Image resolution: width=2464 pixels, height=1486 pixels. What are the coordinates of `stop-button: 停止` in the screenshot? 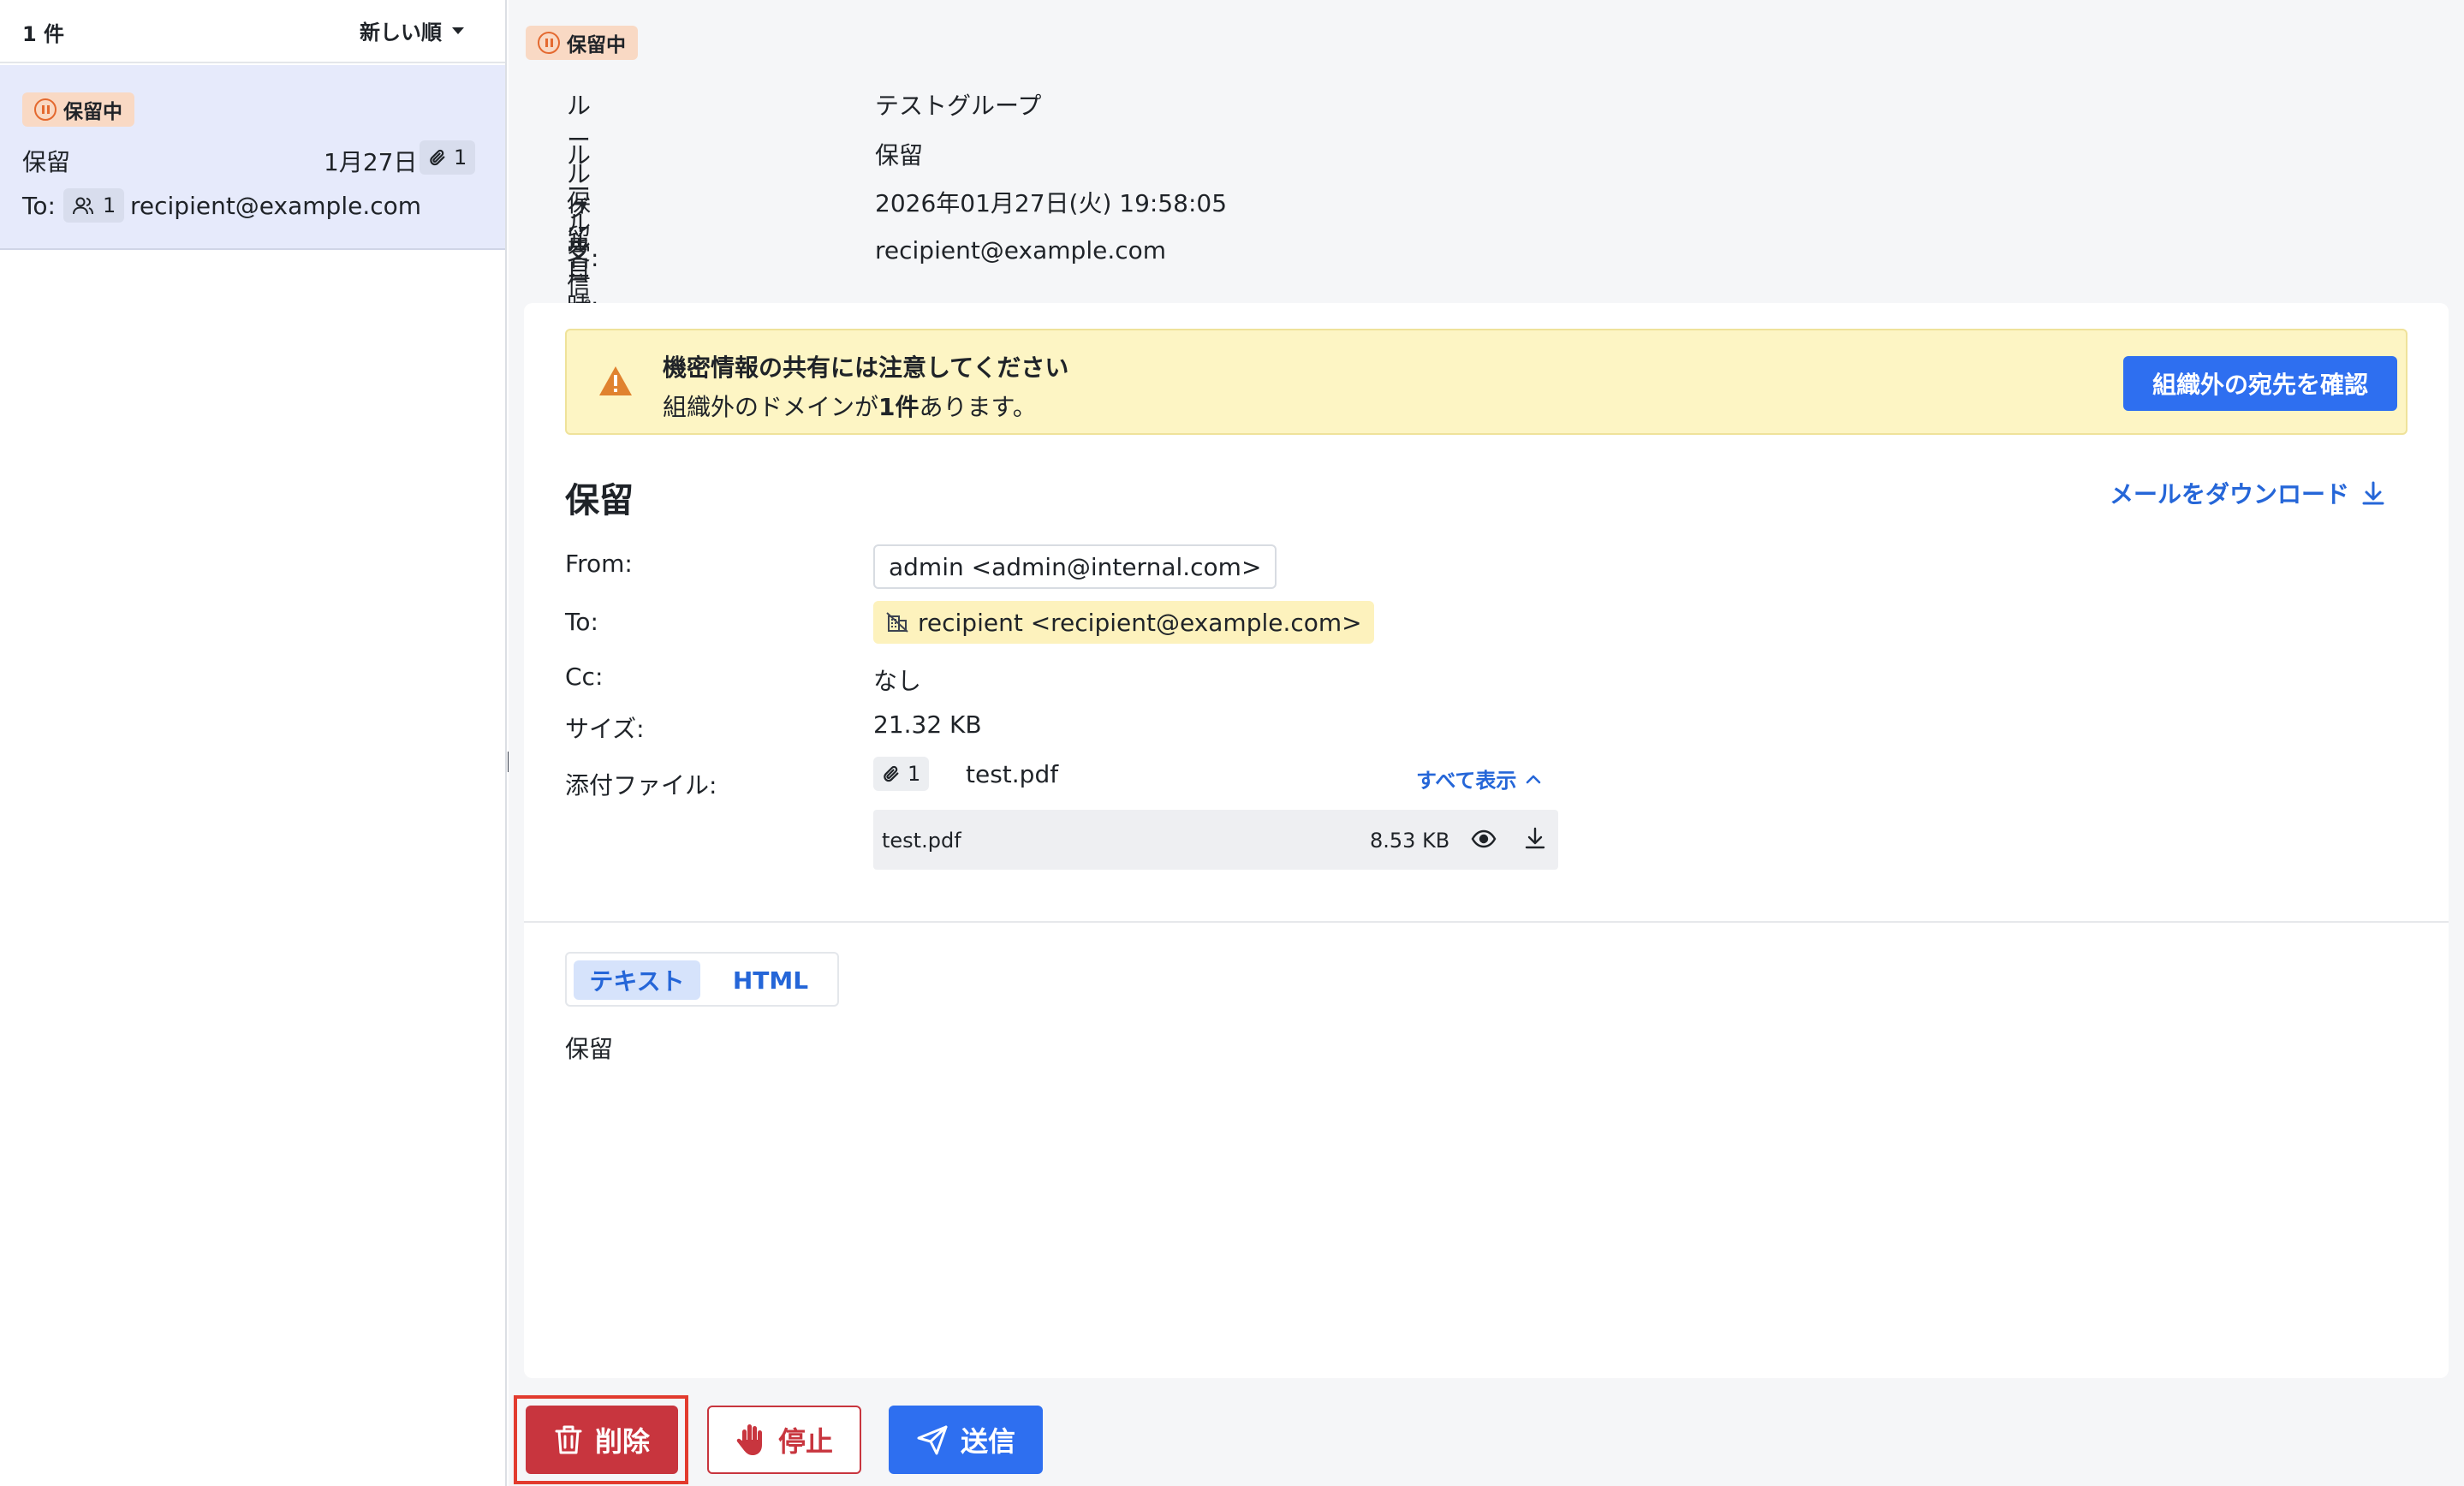 It's located at (784, 1440).